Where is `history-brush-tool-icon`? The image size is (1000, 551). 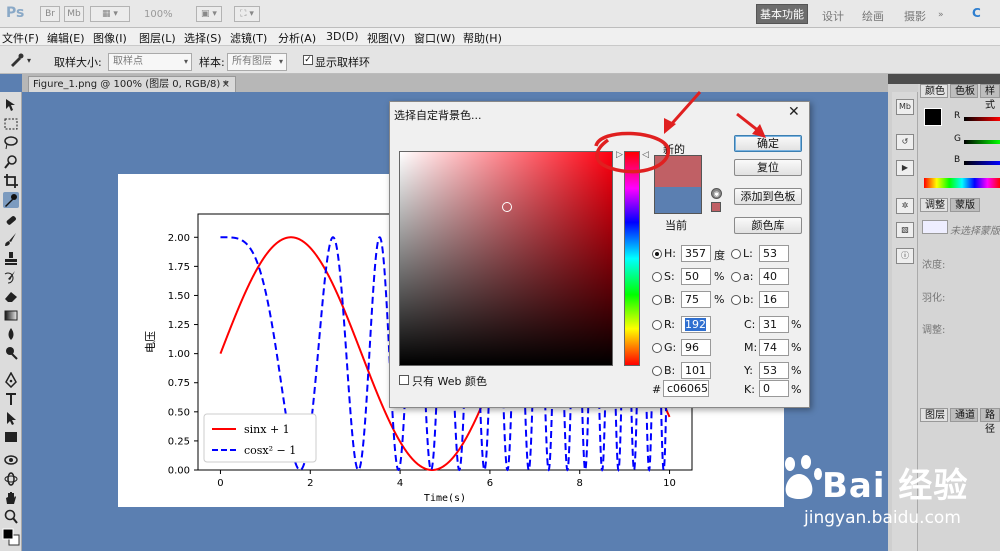
history-brush-tool-icon is located at coordinates (11, 277).